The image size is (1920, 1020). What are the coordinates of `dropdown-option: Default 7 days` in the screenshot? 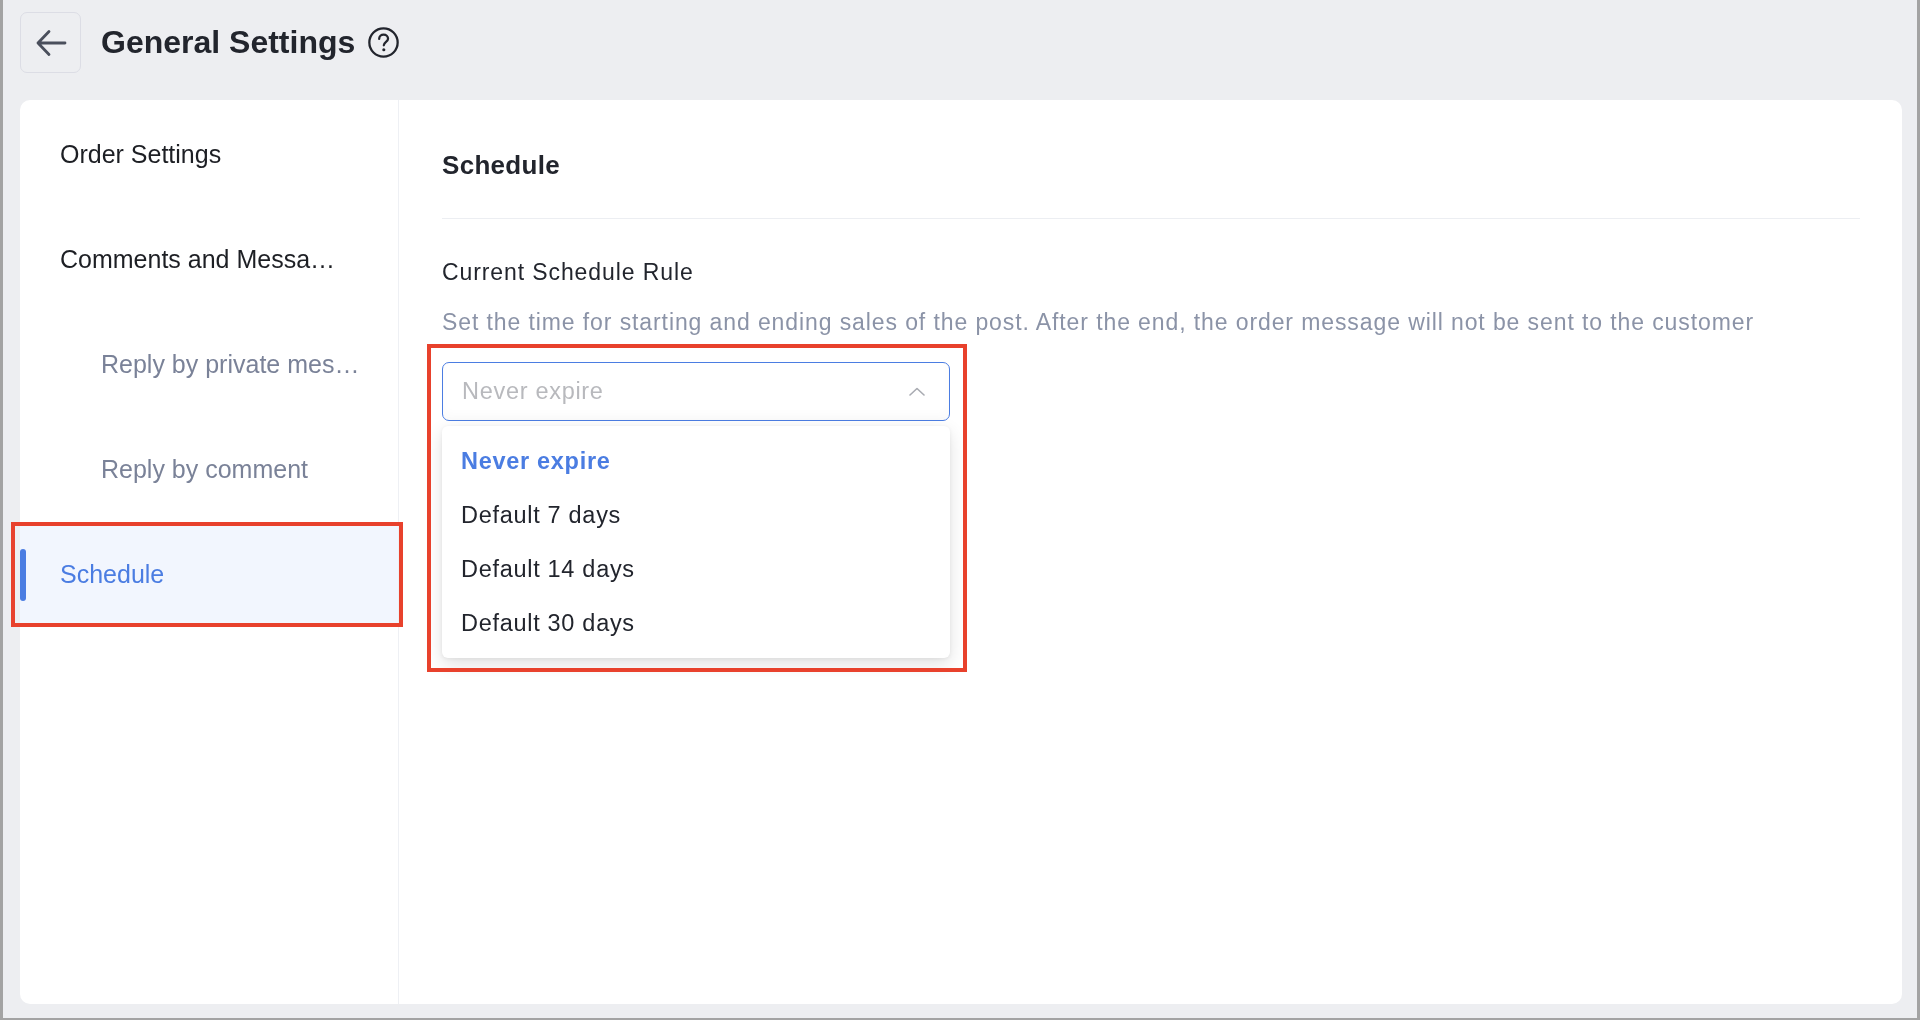 It's located at (696, 515).